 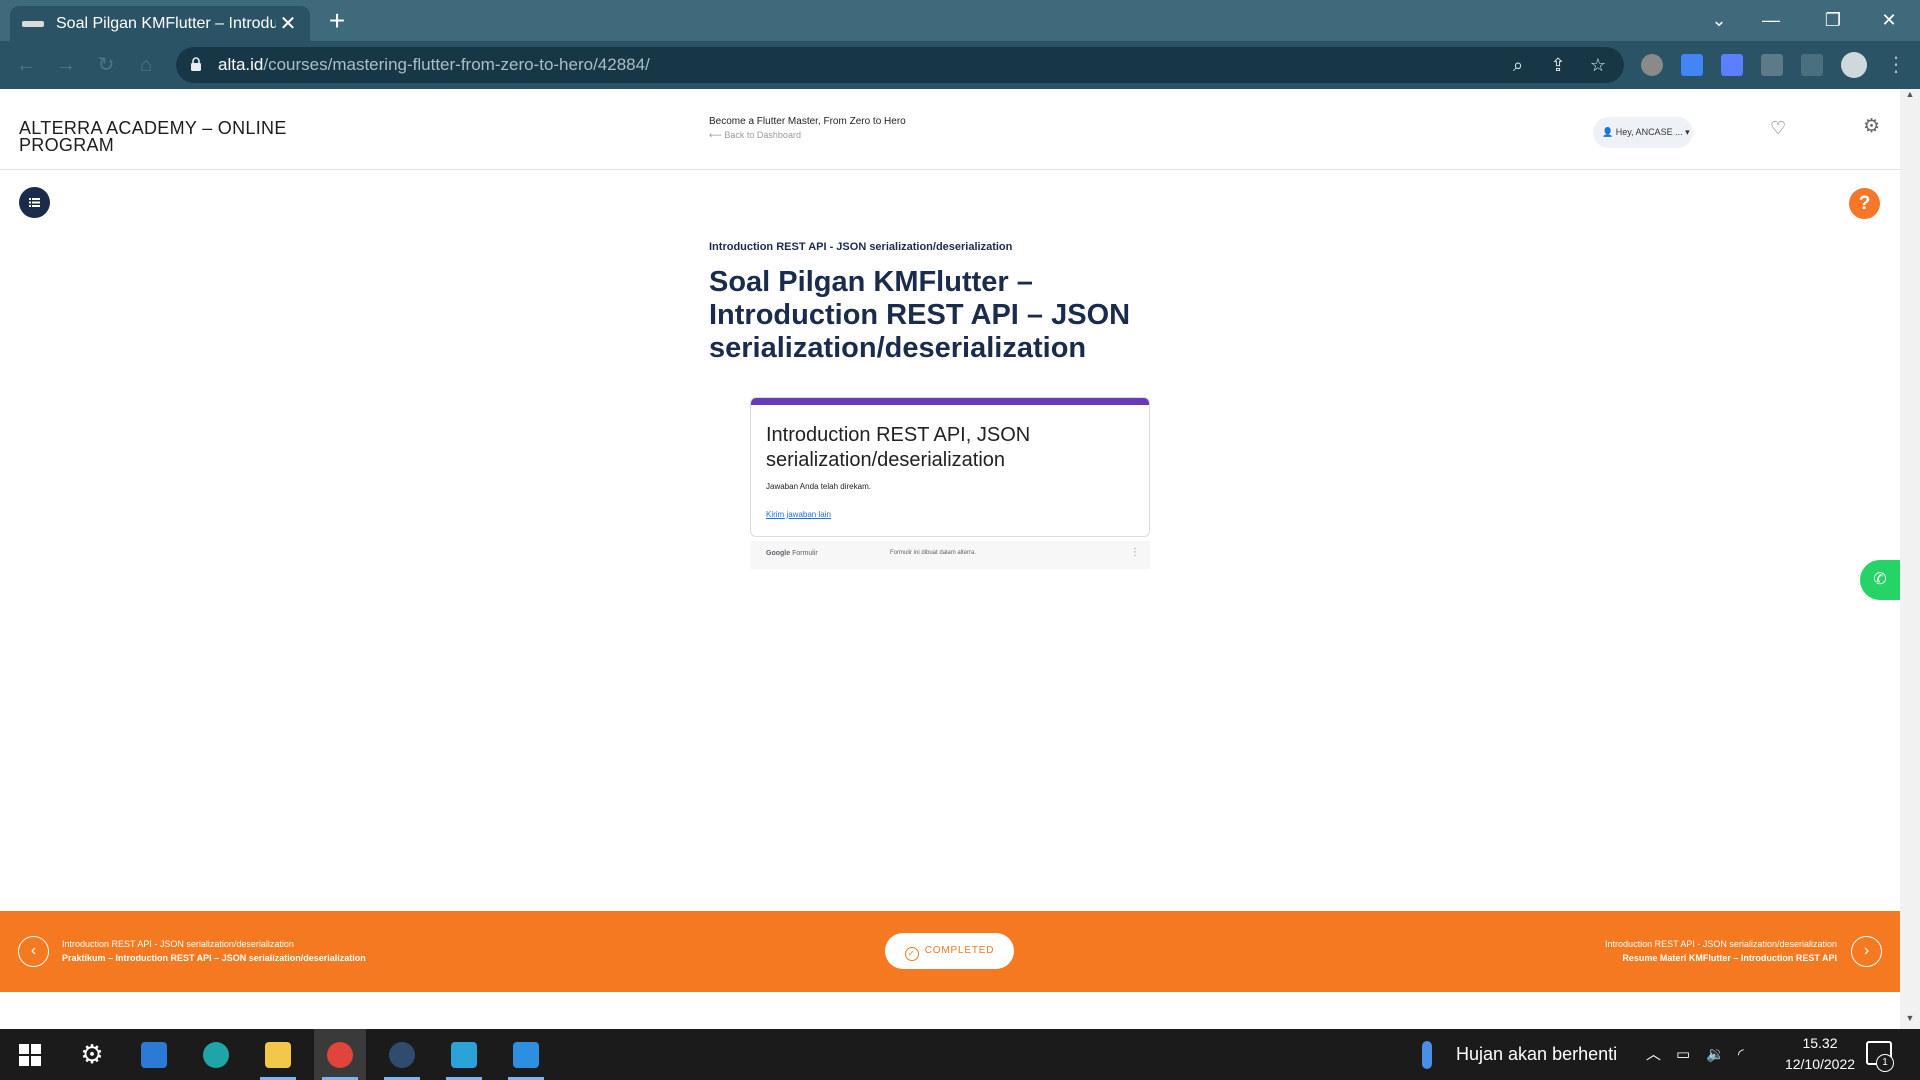 What do you see at coordinates (1885, 1063) in the screenshot?
I see `notification-count-badge: 1` at bounding box center [1885, 1063].